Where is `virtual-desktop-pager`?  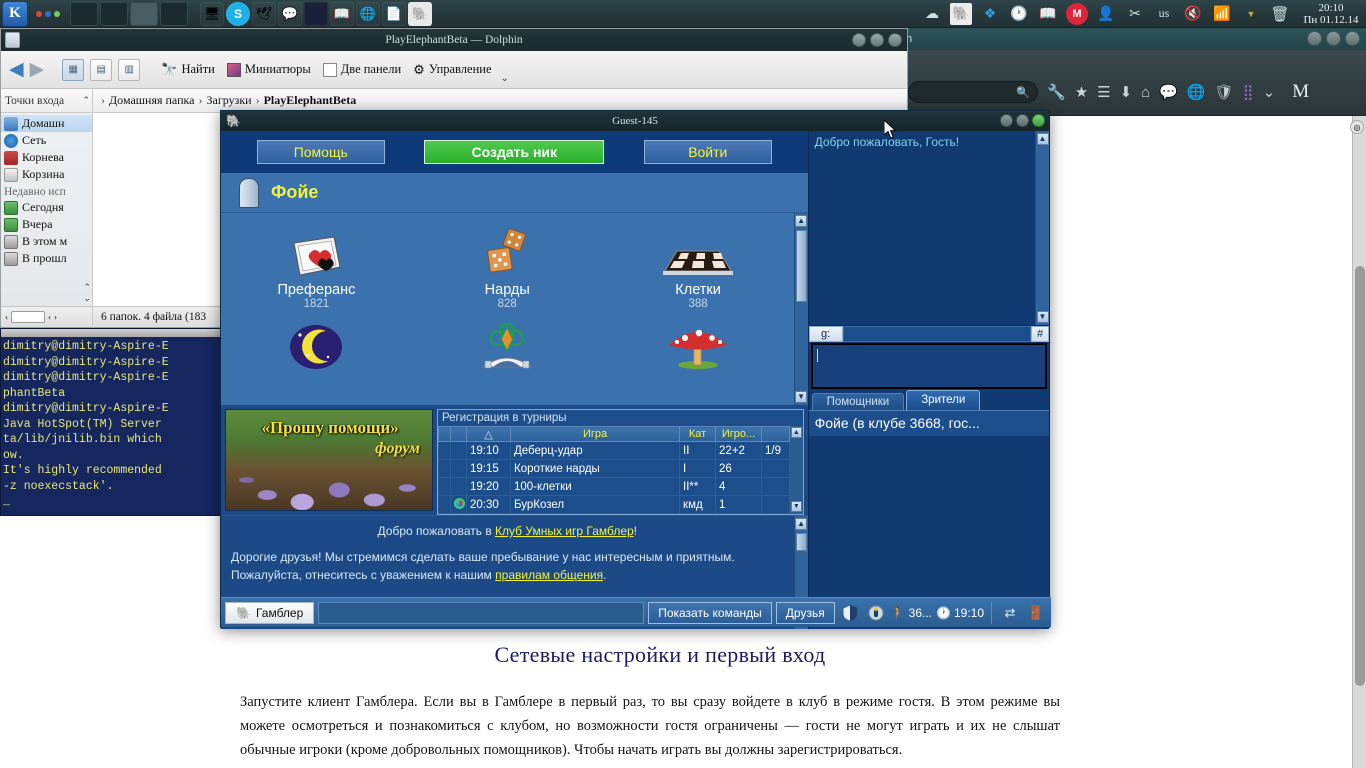 virtual-desktop-pager is located at coordinates (129, 13).